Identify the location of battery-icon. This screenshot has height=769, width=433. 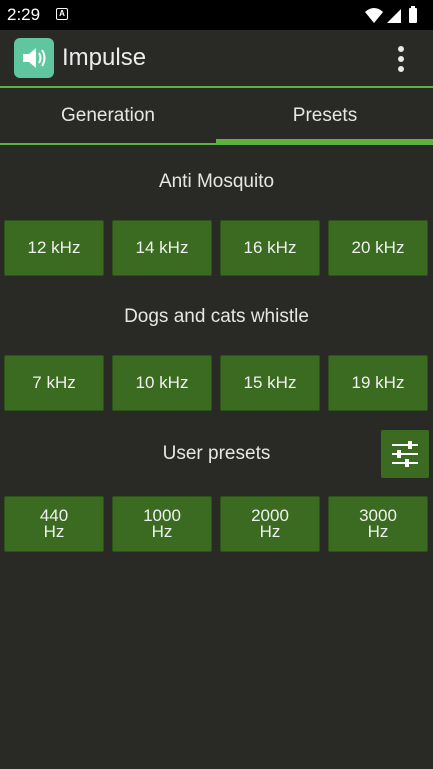
(413, 14).